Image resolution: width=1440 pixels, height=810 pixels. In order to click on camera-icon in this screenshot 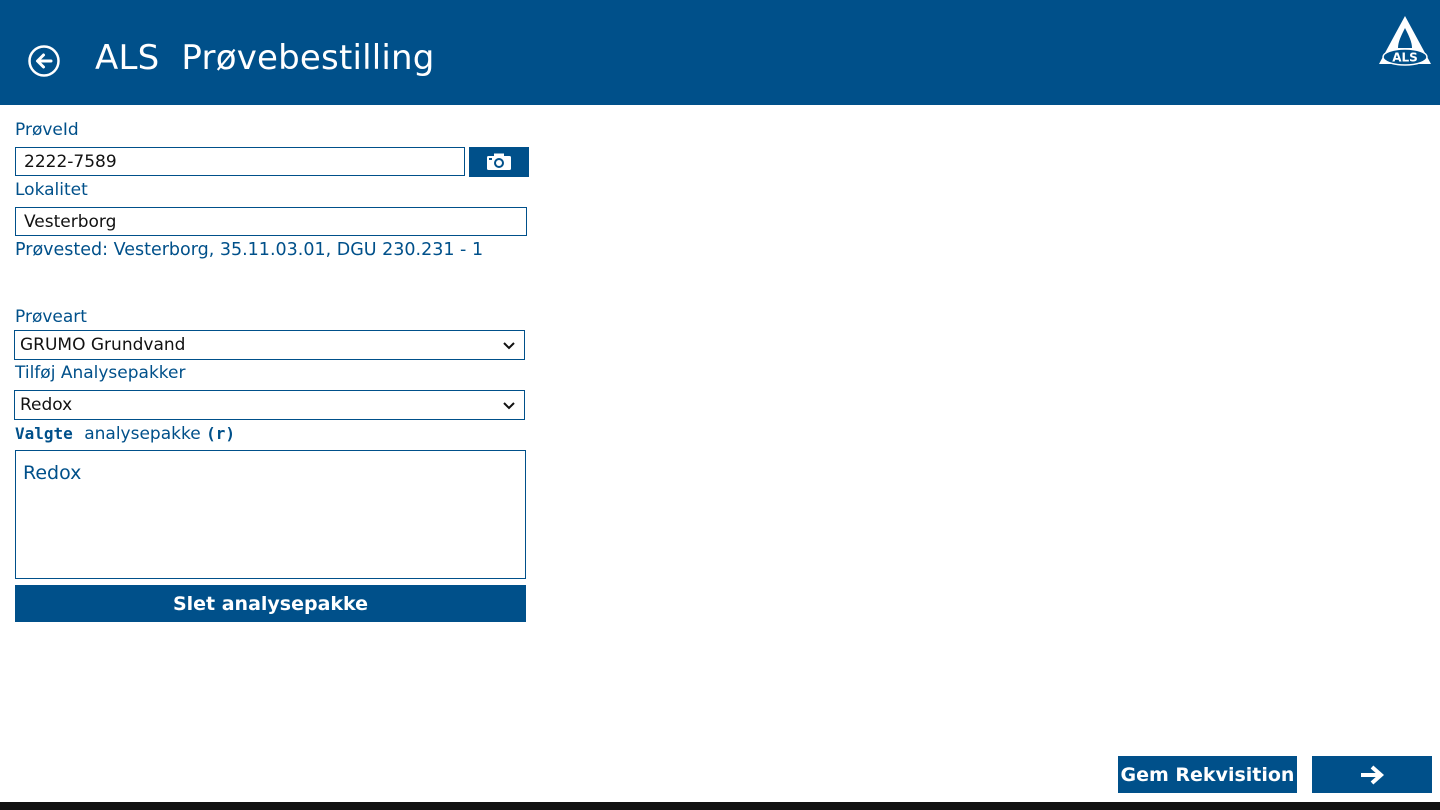, I will do `click(499, 161)`.